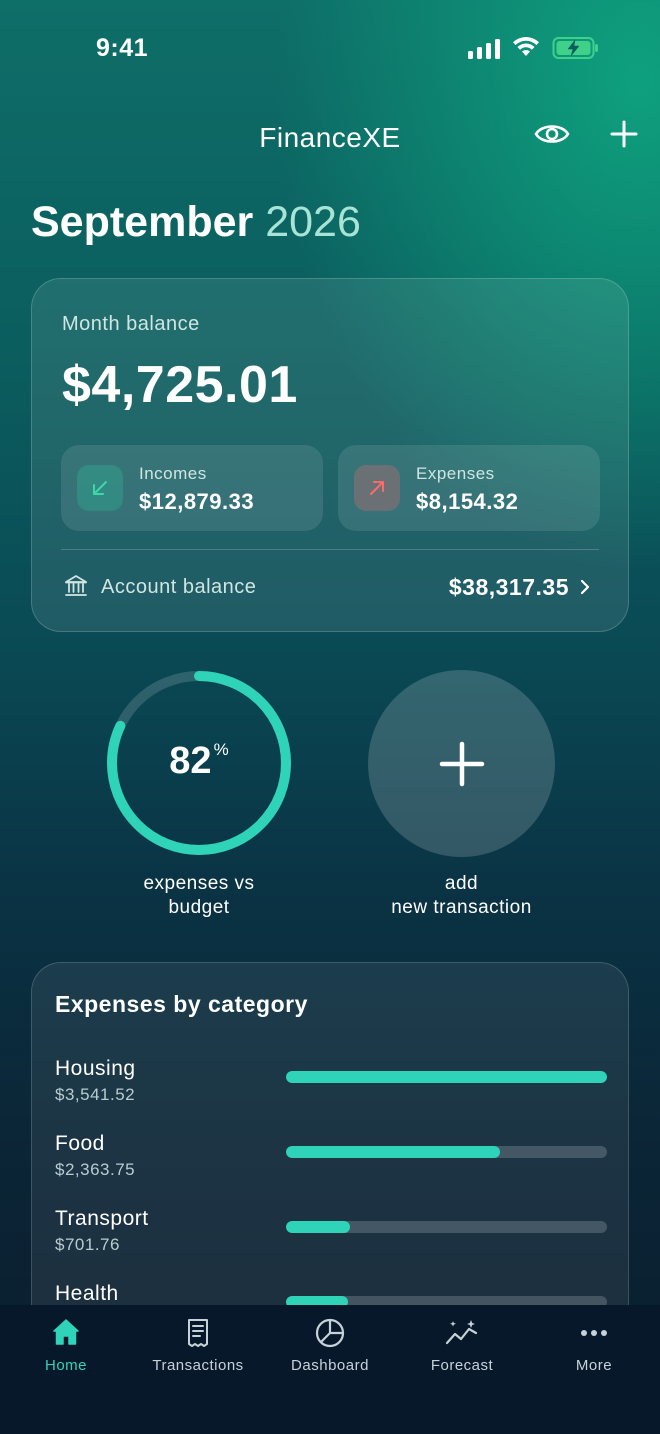  What do you see at coordinates (199, 907) in the screenshot?
I see `budget-caption-line2: budget` at bounding box center [199, 907].